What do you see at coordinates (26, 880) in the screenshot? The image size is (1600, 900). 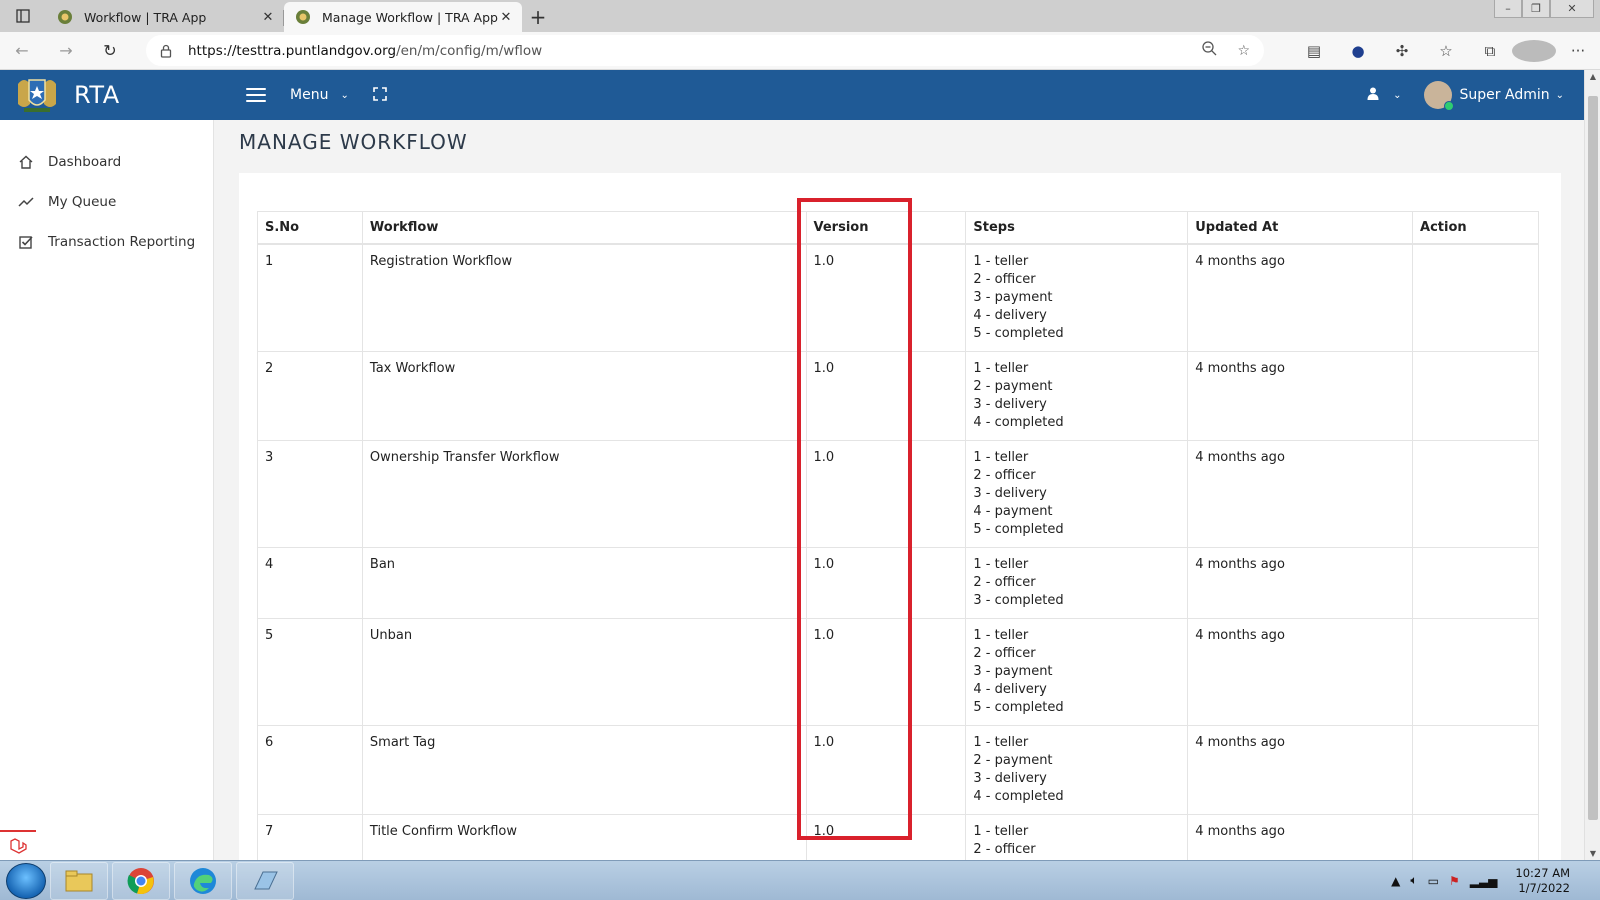 I see `windows-start-icon` at bounding box center [26, 880].